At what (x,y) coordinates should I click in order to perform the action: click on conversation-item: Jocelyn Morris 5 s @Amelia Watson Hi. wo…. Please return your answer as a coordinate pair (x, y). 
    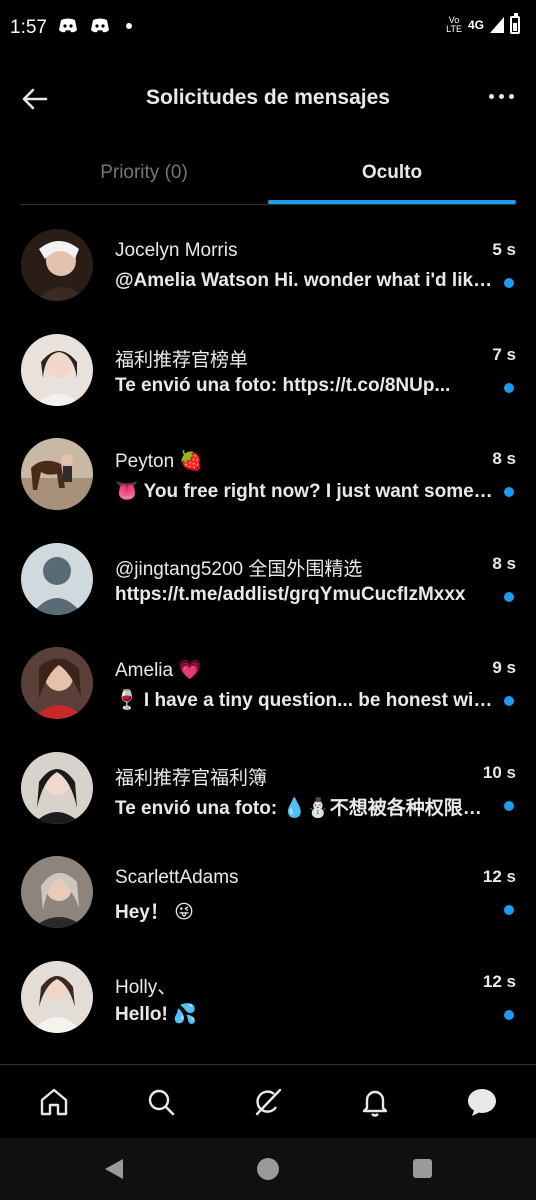
    Looking at the image, I should click on (268, 264).